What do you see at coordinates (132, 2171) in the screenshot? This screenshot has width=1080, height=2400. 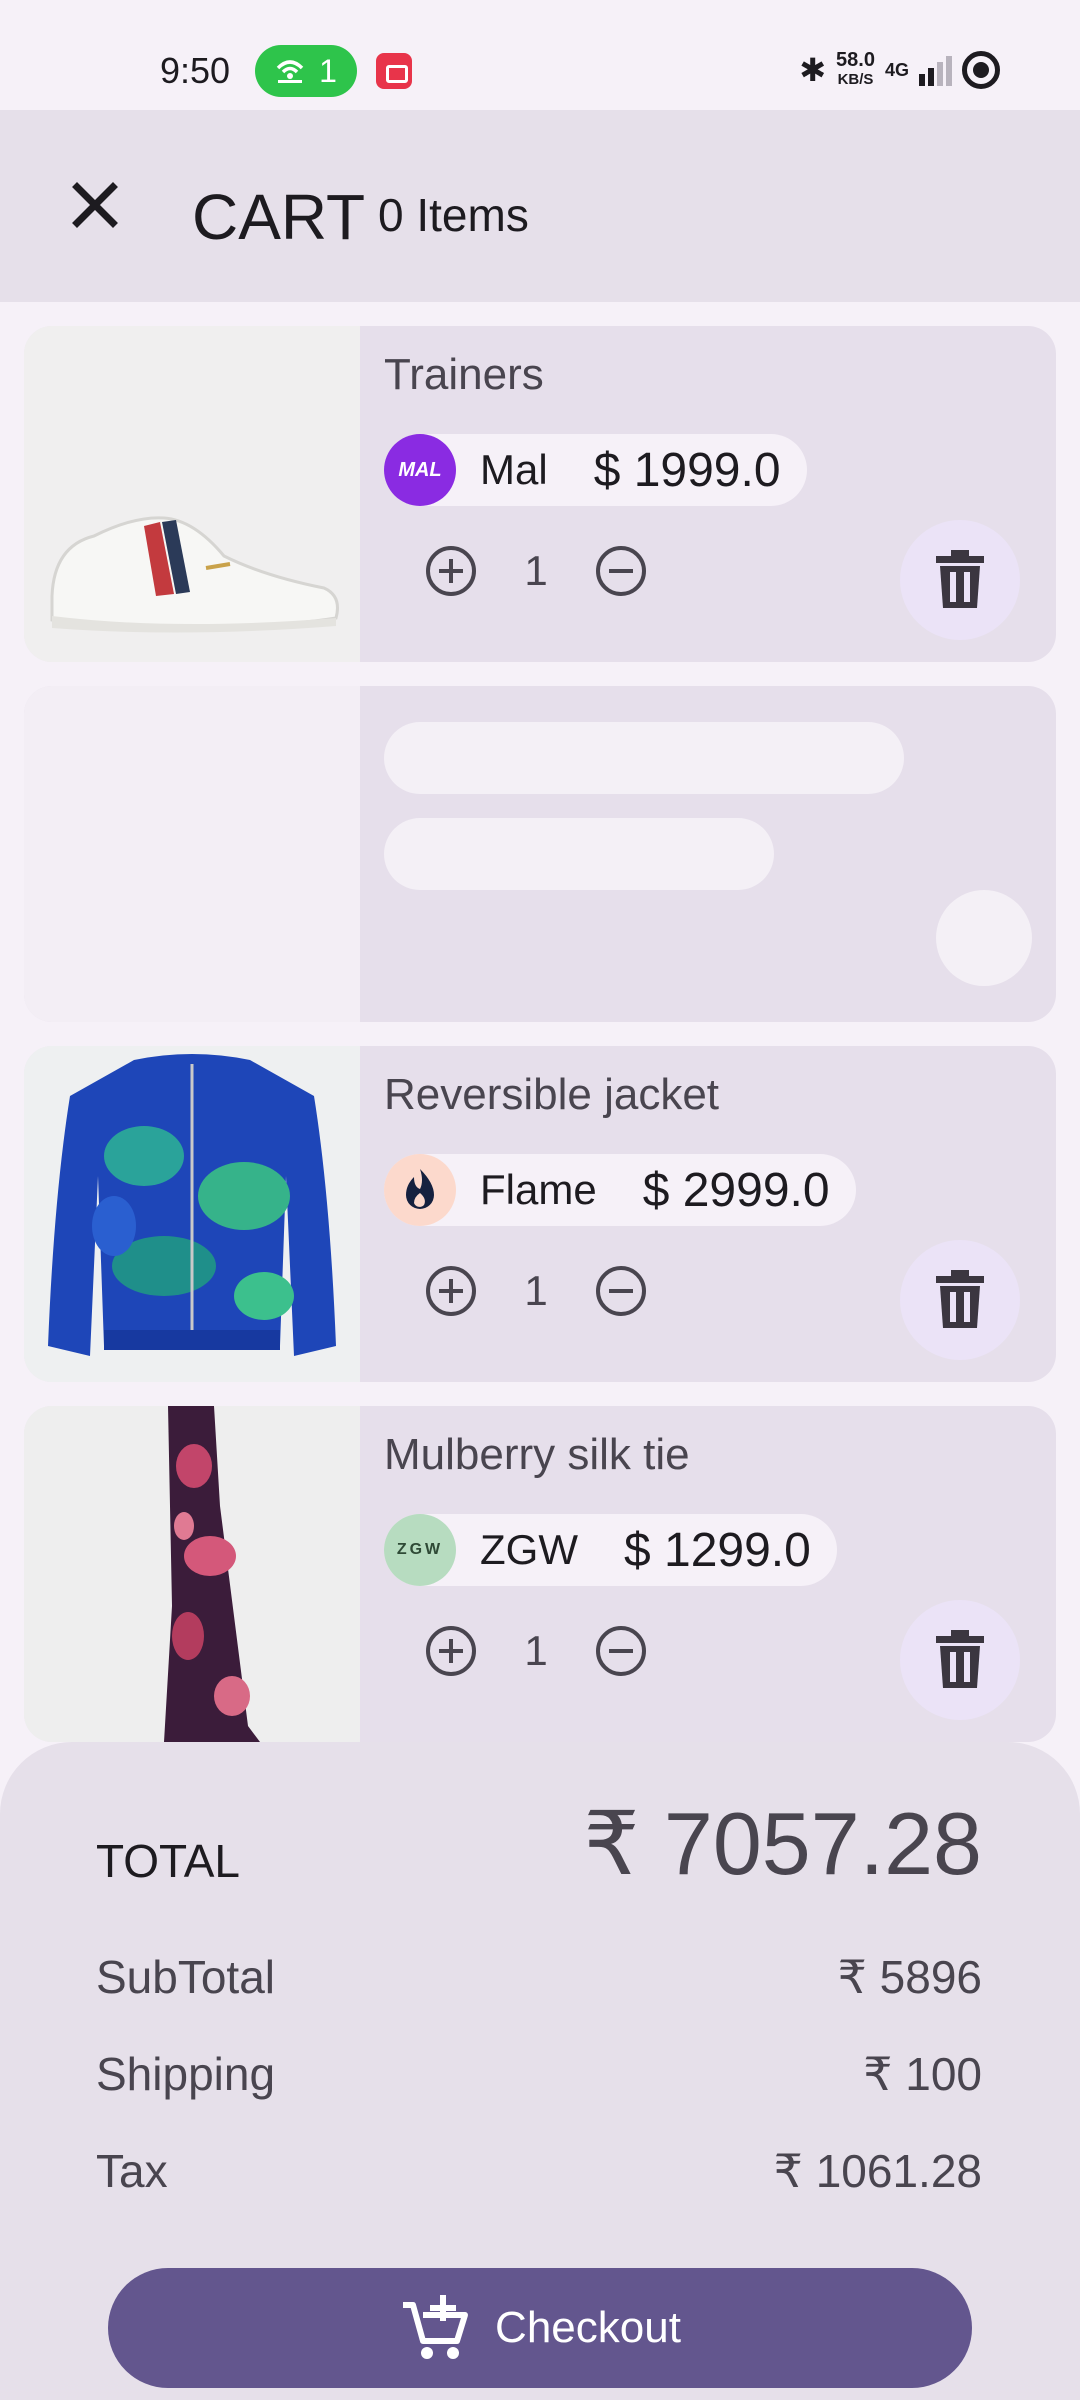 I see `tax-label: Tax` at bounding box center [132, 2171].